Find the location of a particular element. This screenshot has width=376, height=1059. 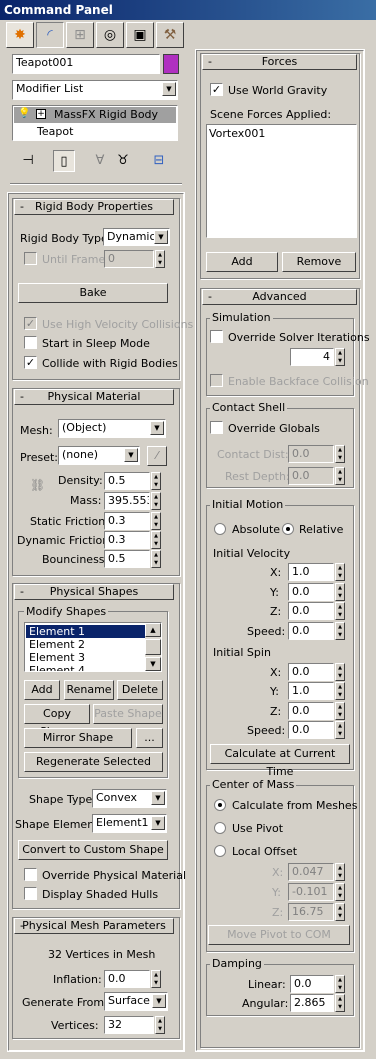

mesh-parameters-header: - Physical Mesh Parameters is located at coordinates (94, 926).